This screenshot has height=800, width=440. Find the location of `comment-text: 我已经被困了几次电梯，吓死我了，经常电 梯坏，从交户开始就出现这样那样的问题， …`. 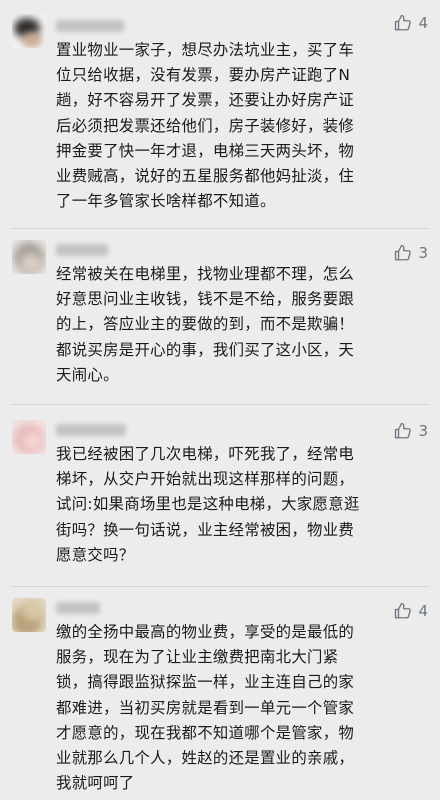

comment-text: 我已经被困了几次电梯，吓死我了，经常电 梯坏，从交户开始就出现这样那样的问题， … is located at coordinates (208, 504).